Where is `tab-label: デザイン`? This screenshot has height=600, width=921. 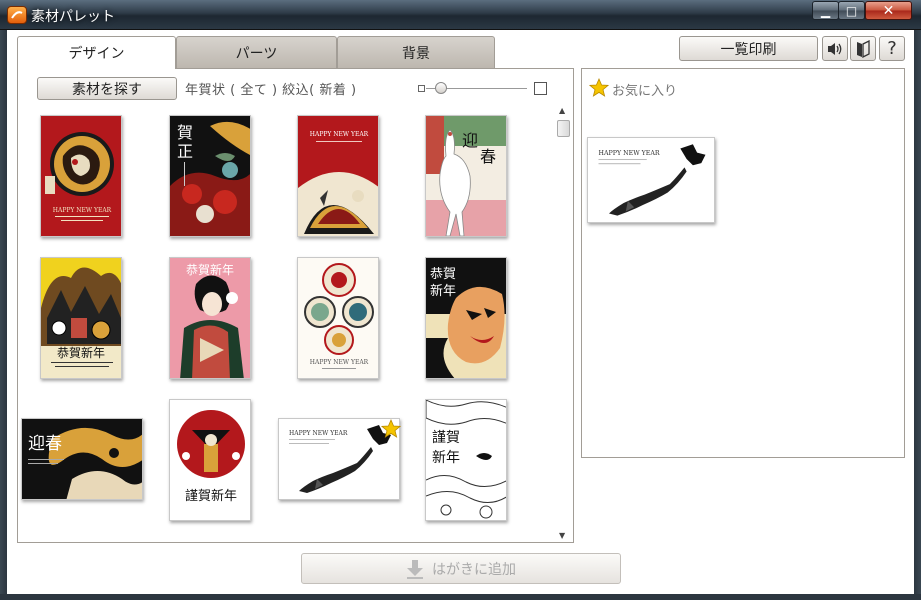 tab-label: デザイン is located at coordinates (96, 54).